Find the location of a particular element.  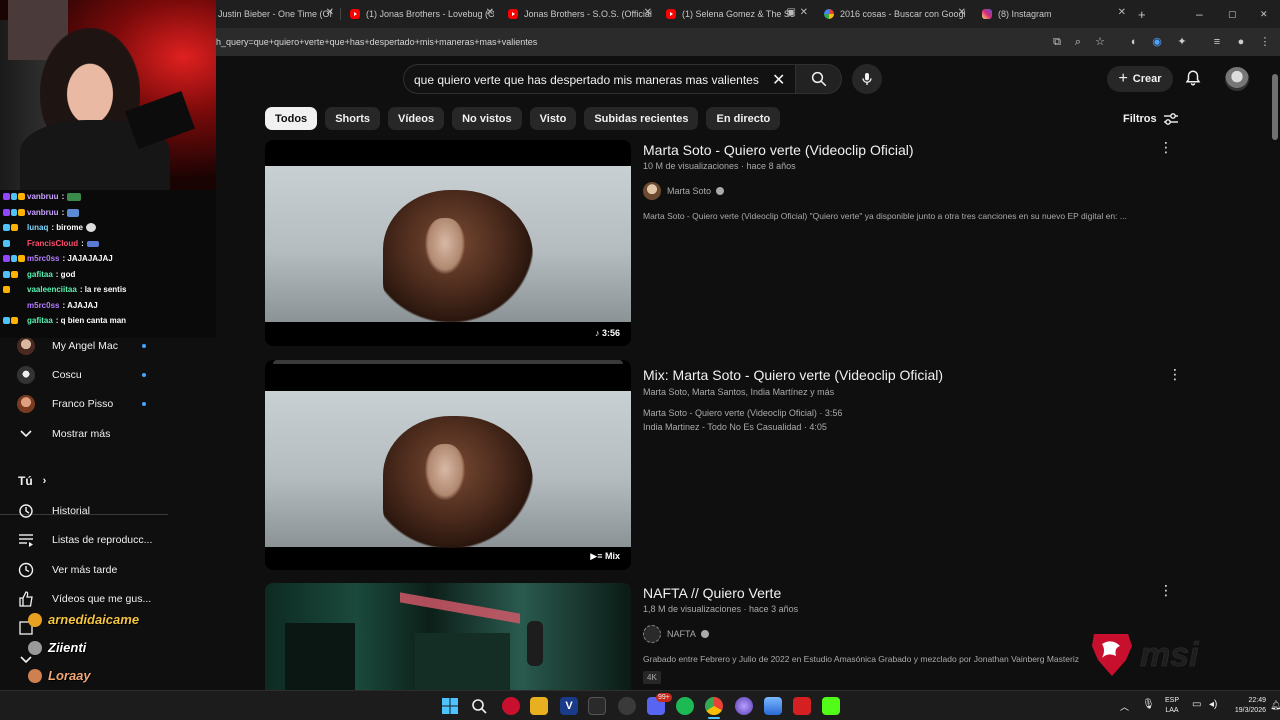

close-window-icon: ✕ is located at coordinates (1265, 14).